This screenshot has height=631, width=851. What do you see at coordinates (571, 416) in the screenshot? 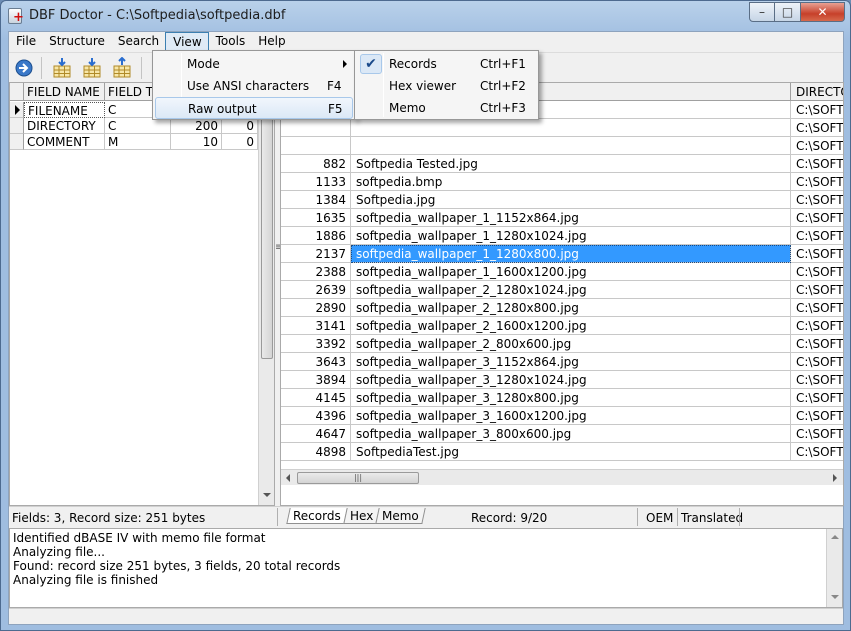
I see `cell-filename: softpedia_wallpaper_3_1600x1200.jpg` at bounding box center [571, 416].